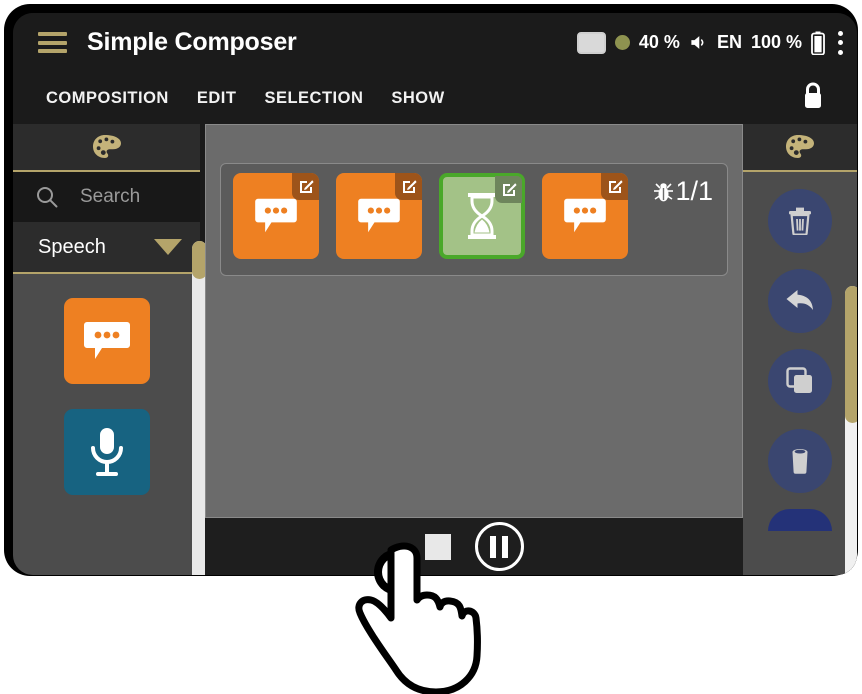  Describe the element at coordinates (694, 191) in the screenshot. I see `debug-counter-value: 1/1` at that location.